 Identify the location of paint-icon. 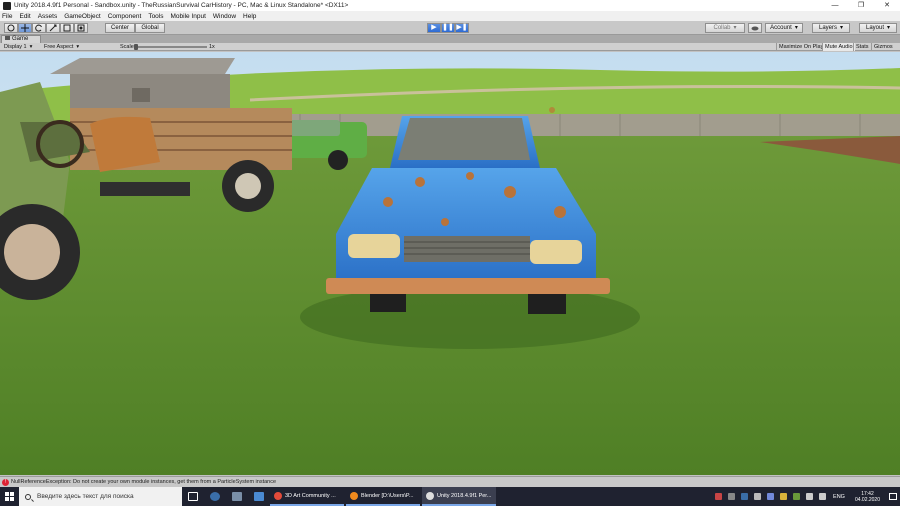
(259, 496).